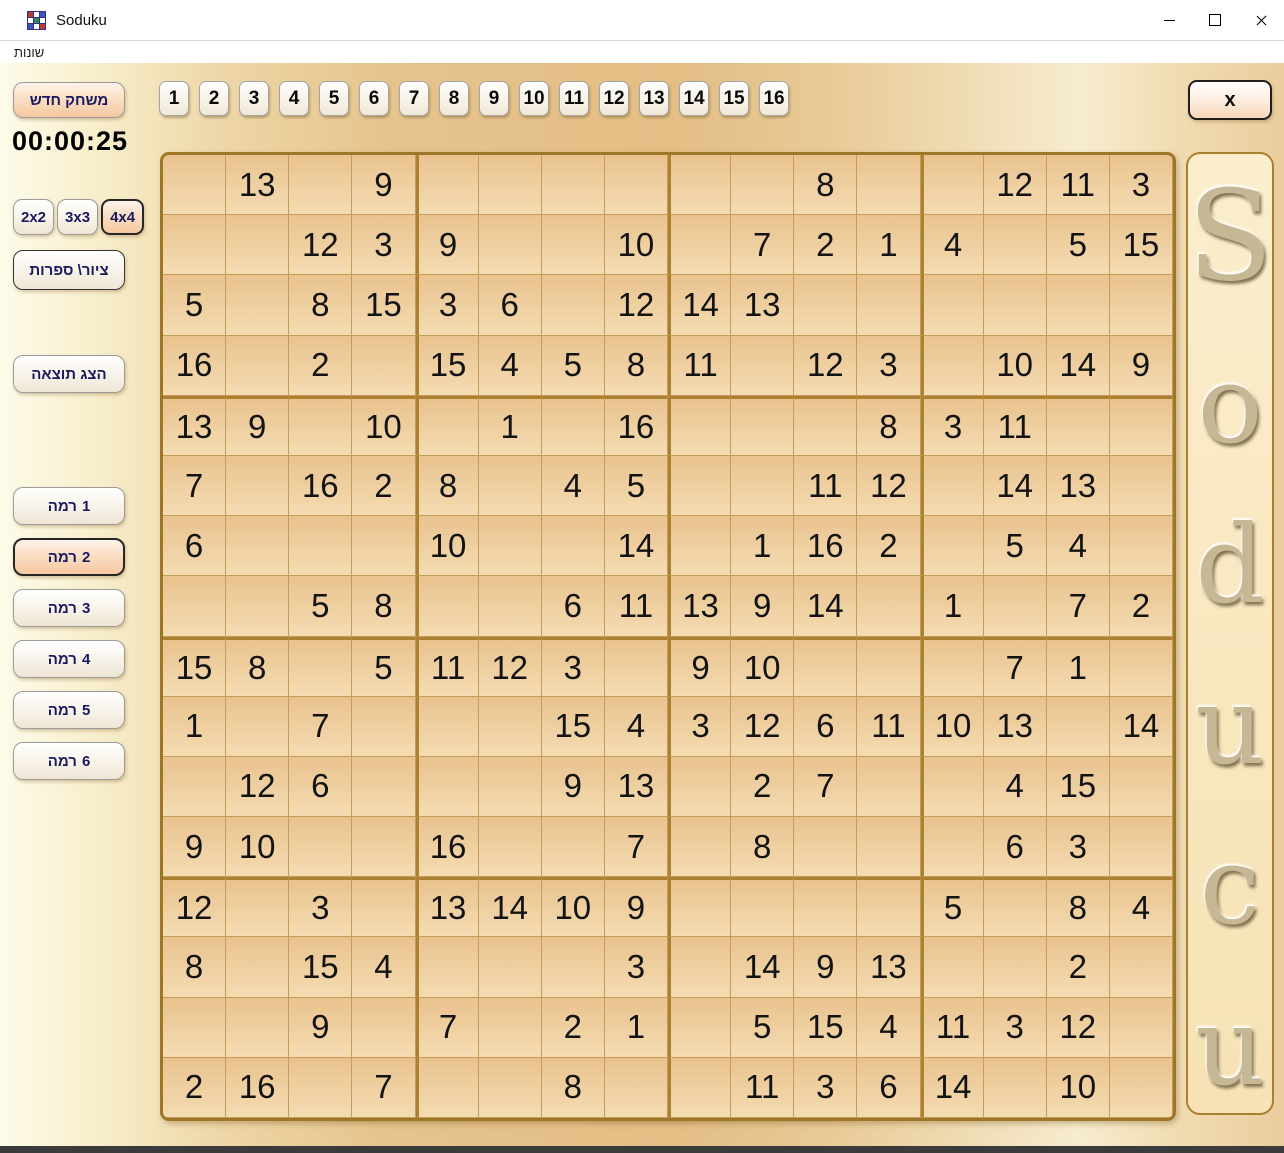  I want to click on number-button-12: 12, so click(614, 98).